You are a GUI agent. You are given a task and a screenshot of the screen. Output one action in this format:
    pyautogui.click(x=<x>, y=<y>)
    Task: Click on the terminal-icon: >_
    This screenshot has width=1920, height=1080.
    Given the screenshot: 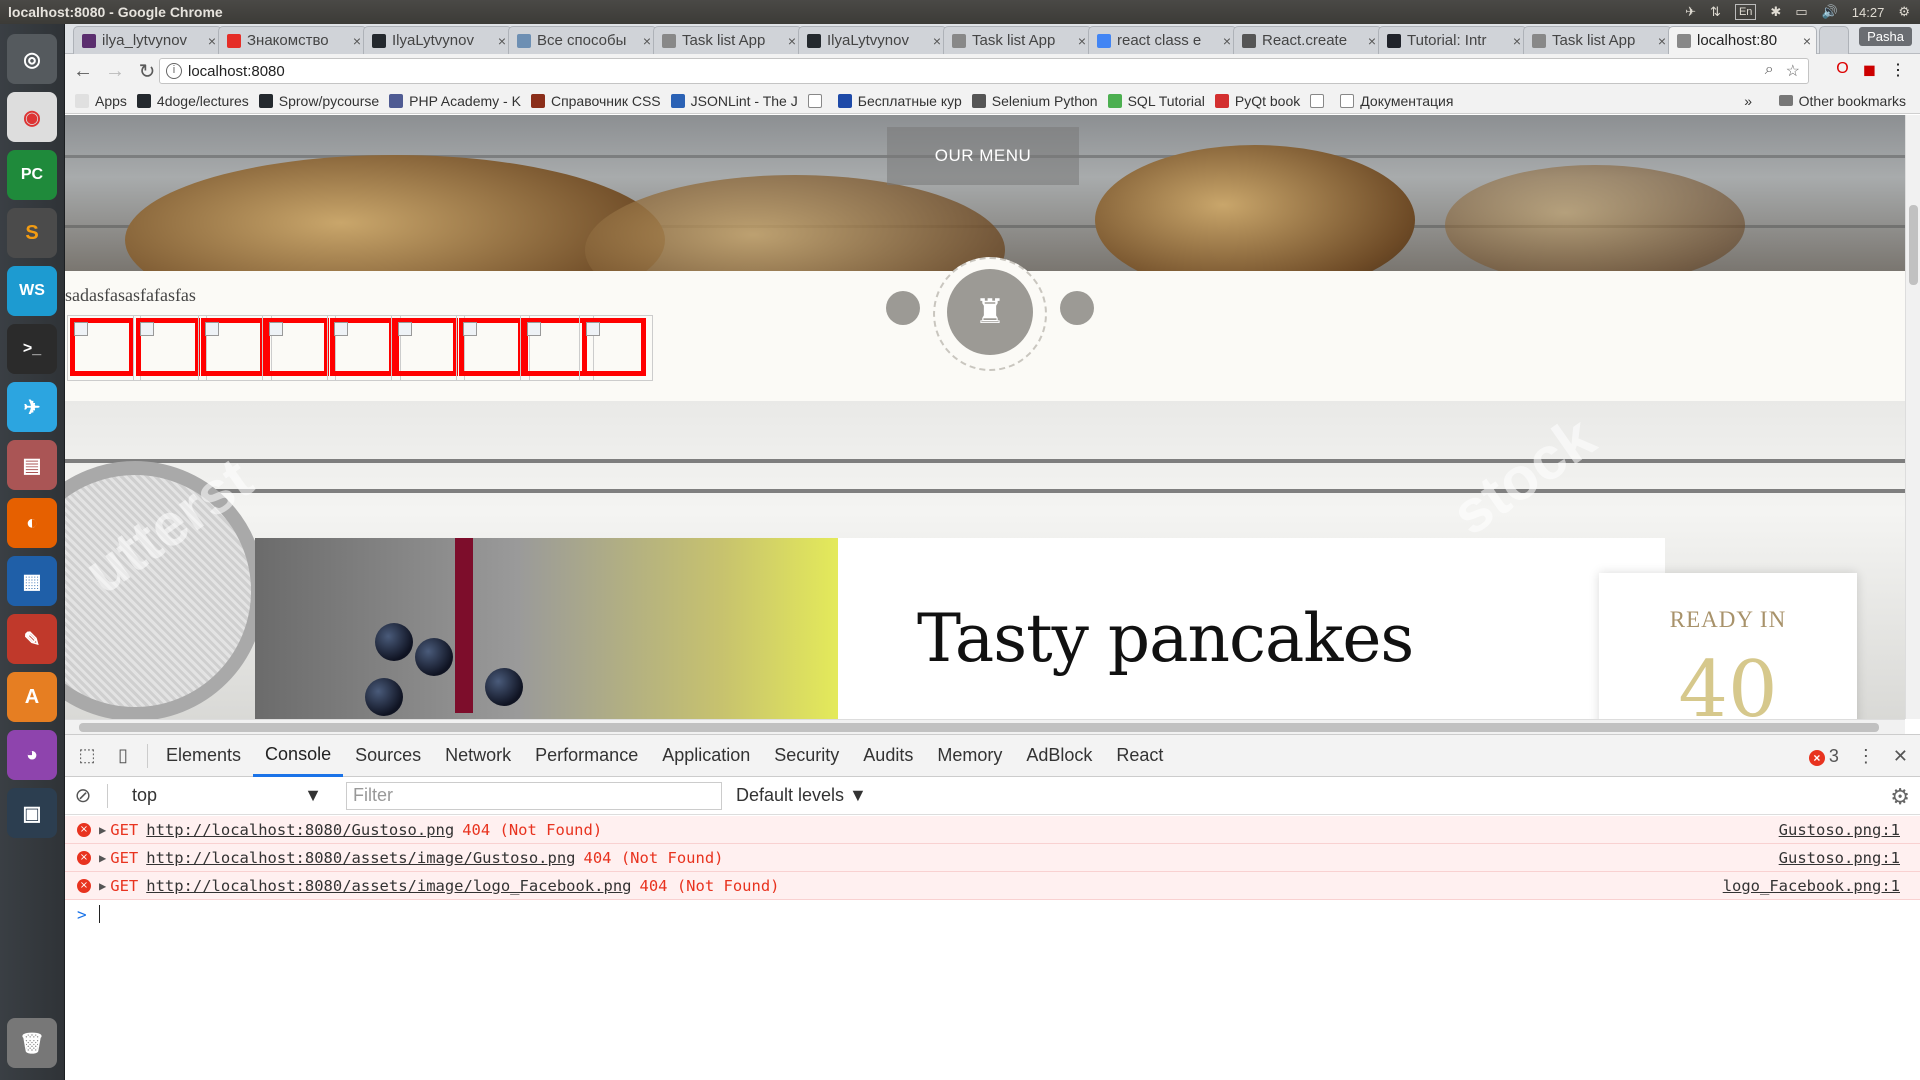 What is the action you would take?
    pyautogui.click(x=32, y=349)
    